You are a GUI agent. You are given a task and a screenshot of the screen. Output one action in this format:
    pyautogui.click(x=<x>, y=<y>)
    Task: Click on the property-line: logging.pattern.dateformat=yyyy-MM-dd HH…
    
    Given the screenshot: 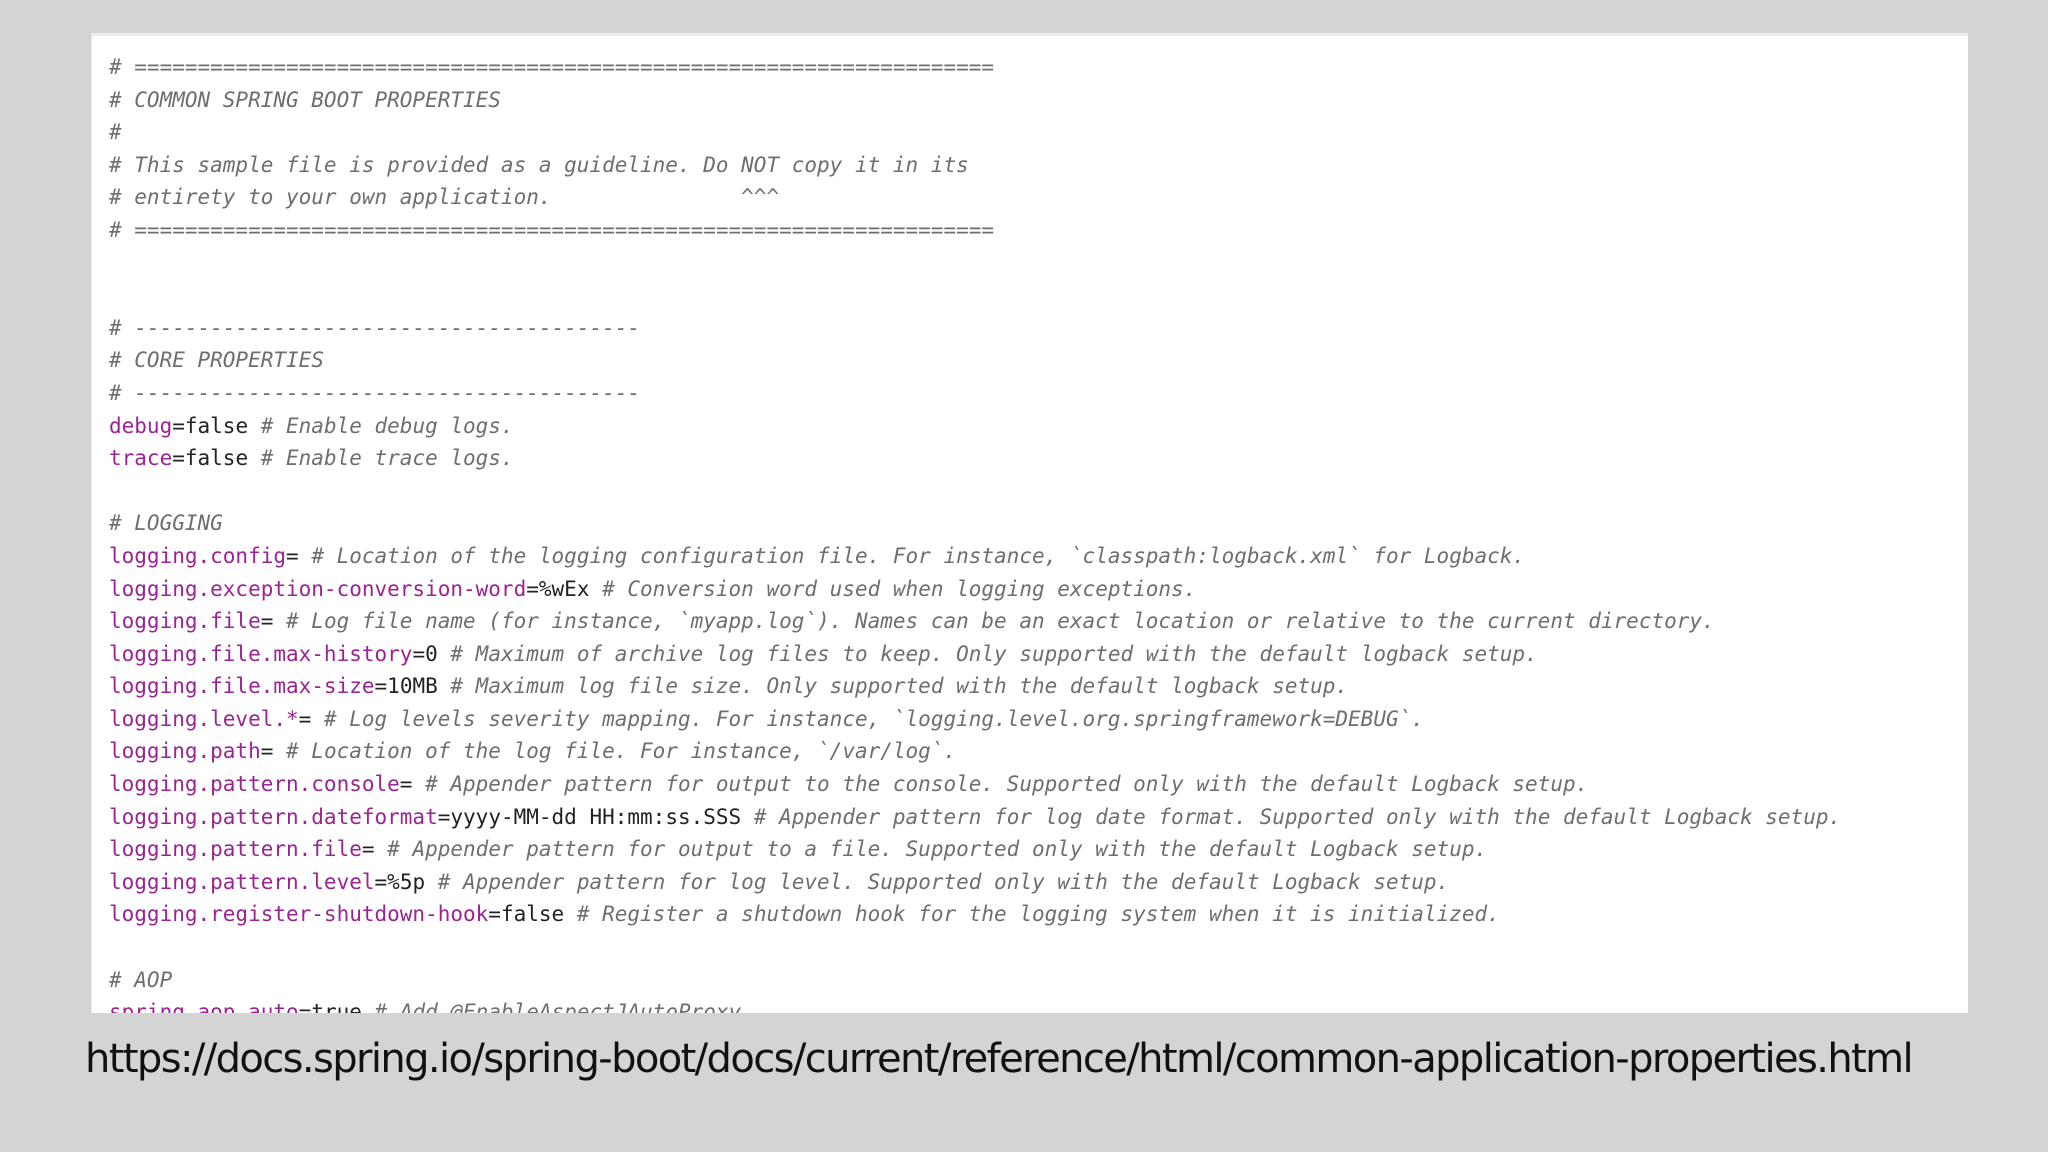 What is the action you would take?
    pyautogui.click(x=1038, y=817)
    